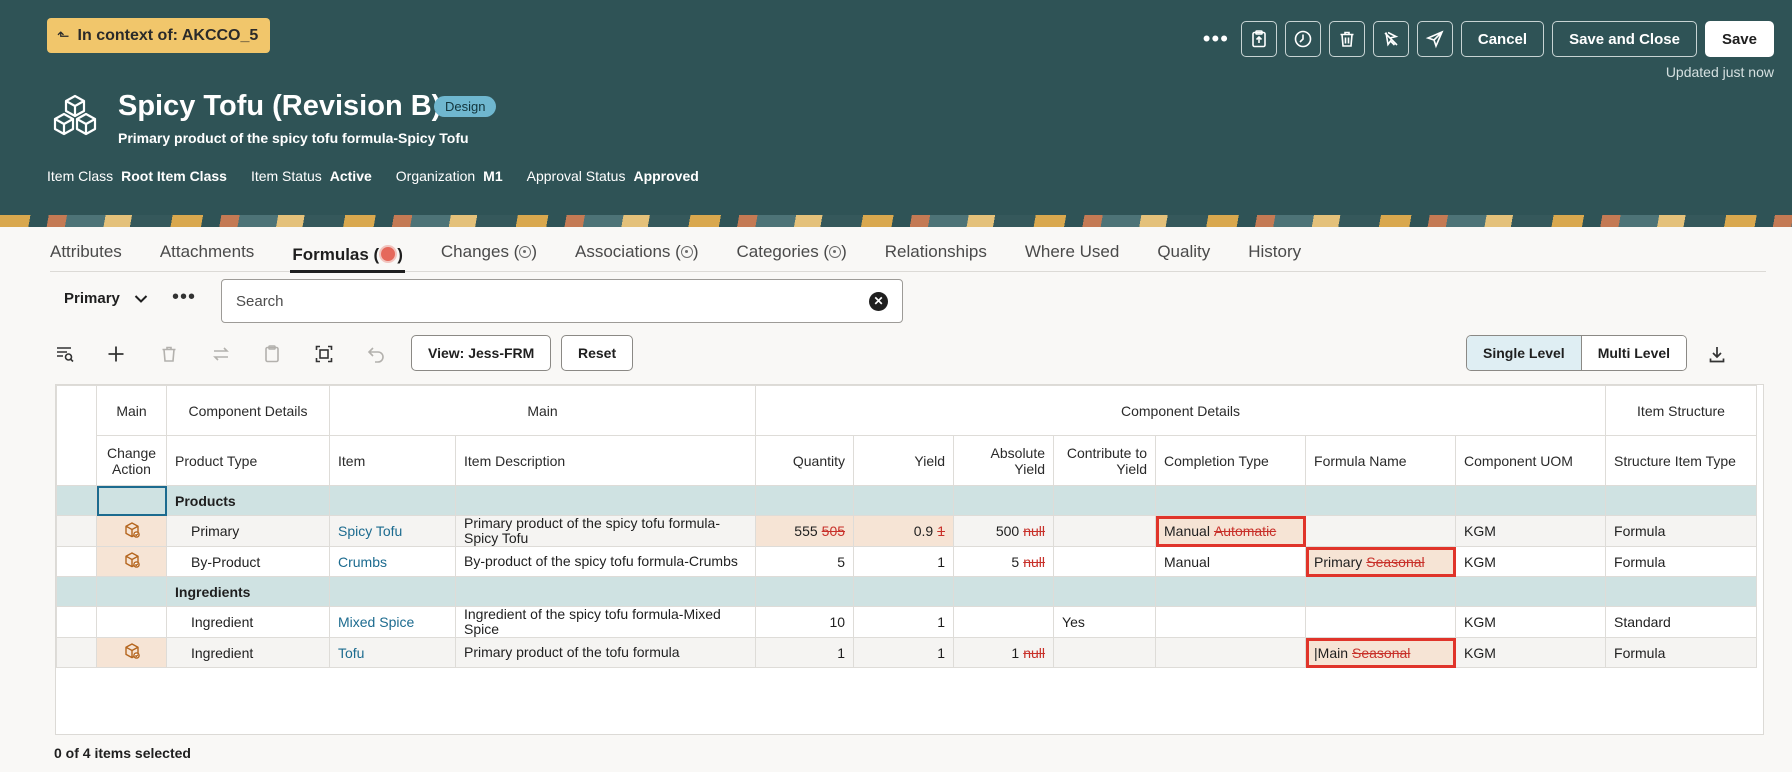  Describe the element at coordinates (605, 460) in the screenshot. I see `col-item-description: Item Description` at that location.